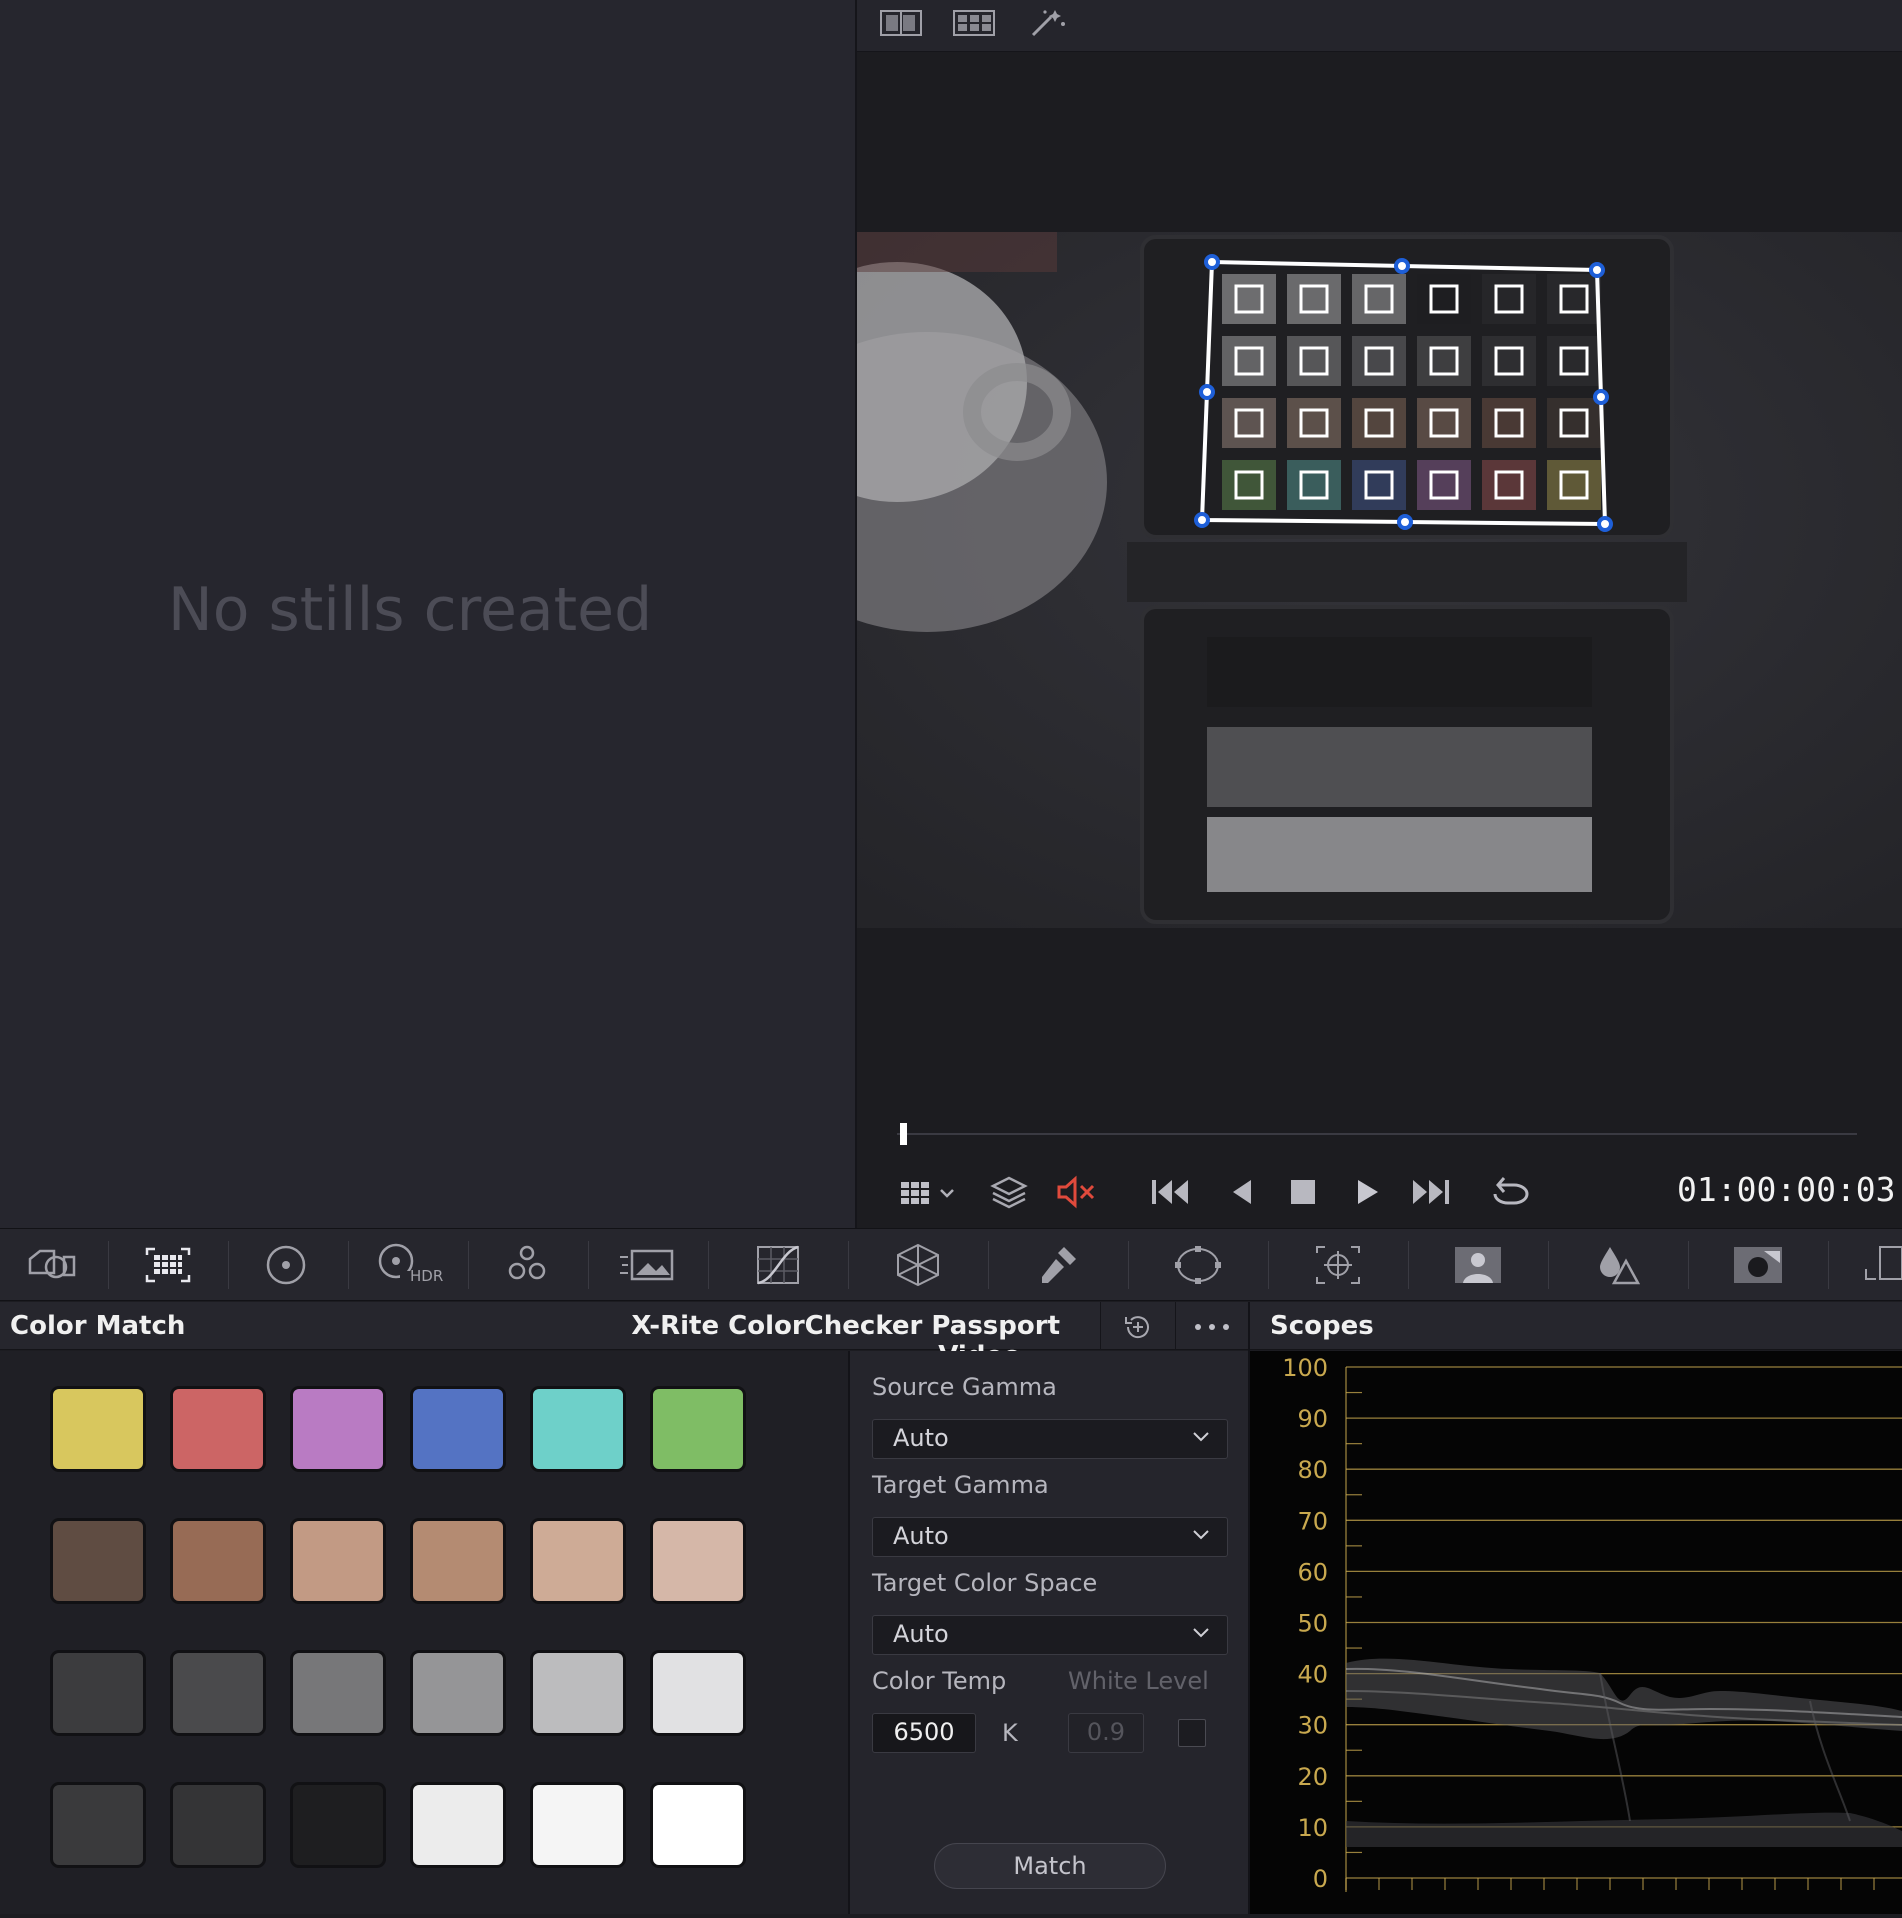 Image resolution: width=1902 pixels, height=1918 pixels. Describe the element at coordinates (1303, 1192) in the screenshot. I see `stop-icon` at that location.